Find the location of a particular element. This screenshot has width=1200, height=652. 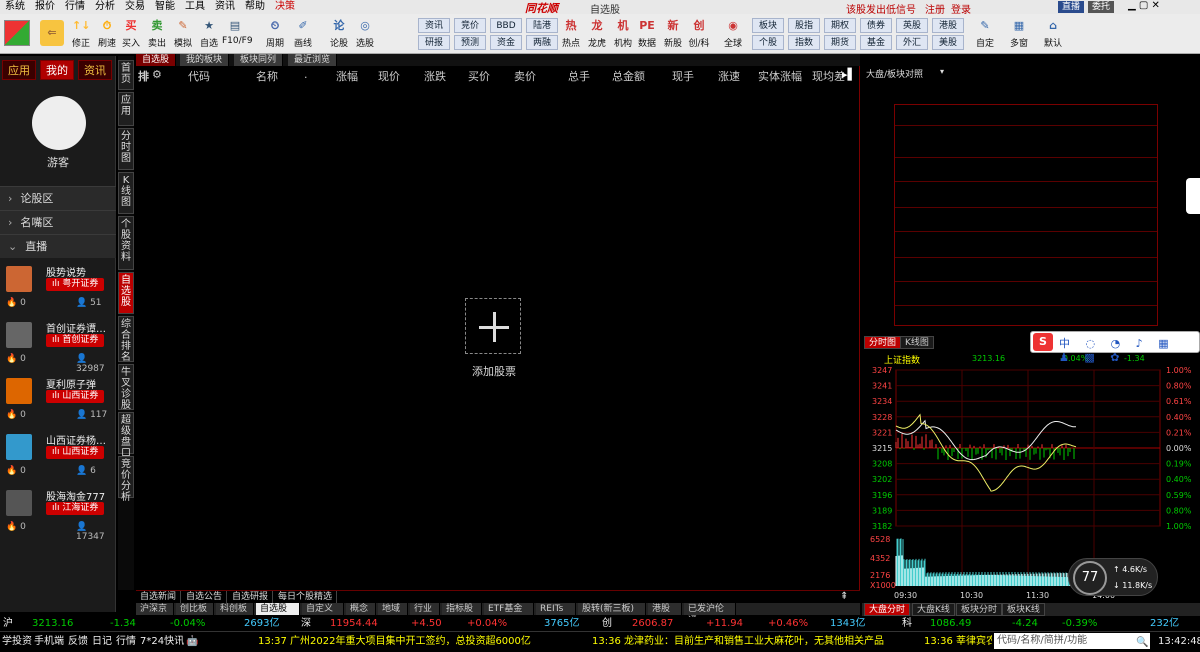

vtab-0: 首页 is located at coordinates (126, 75).